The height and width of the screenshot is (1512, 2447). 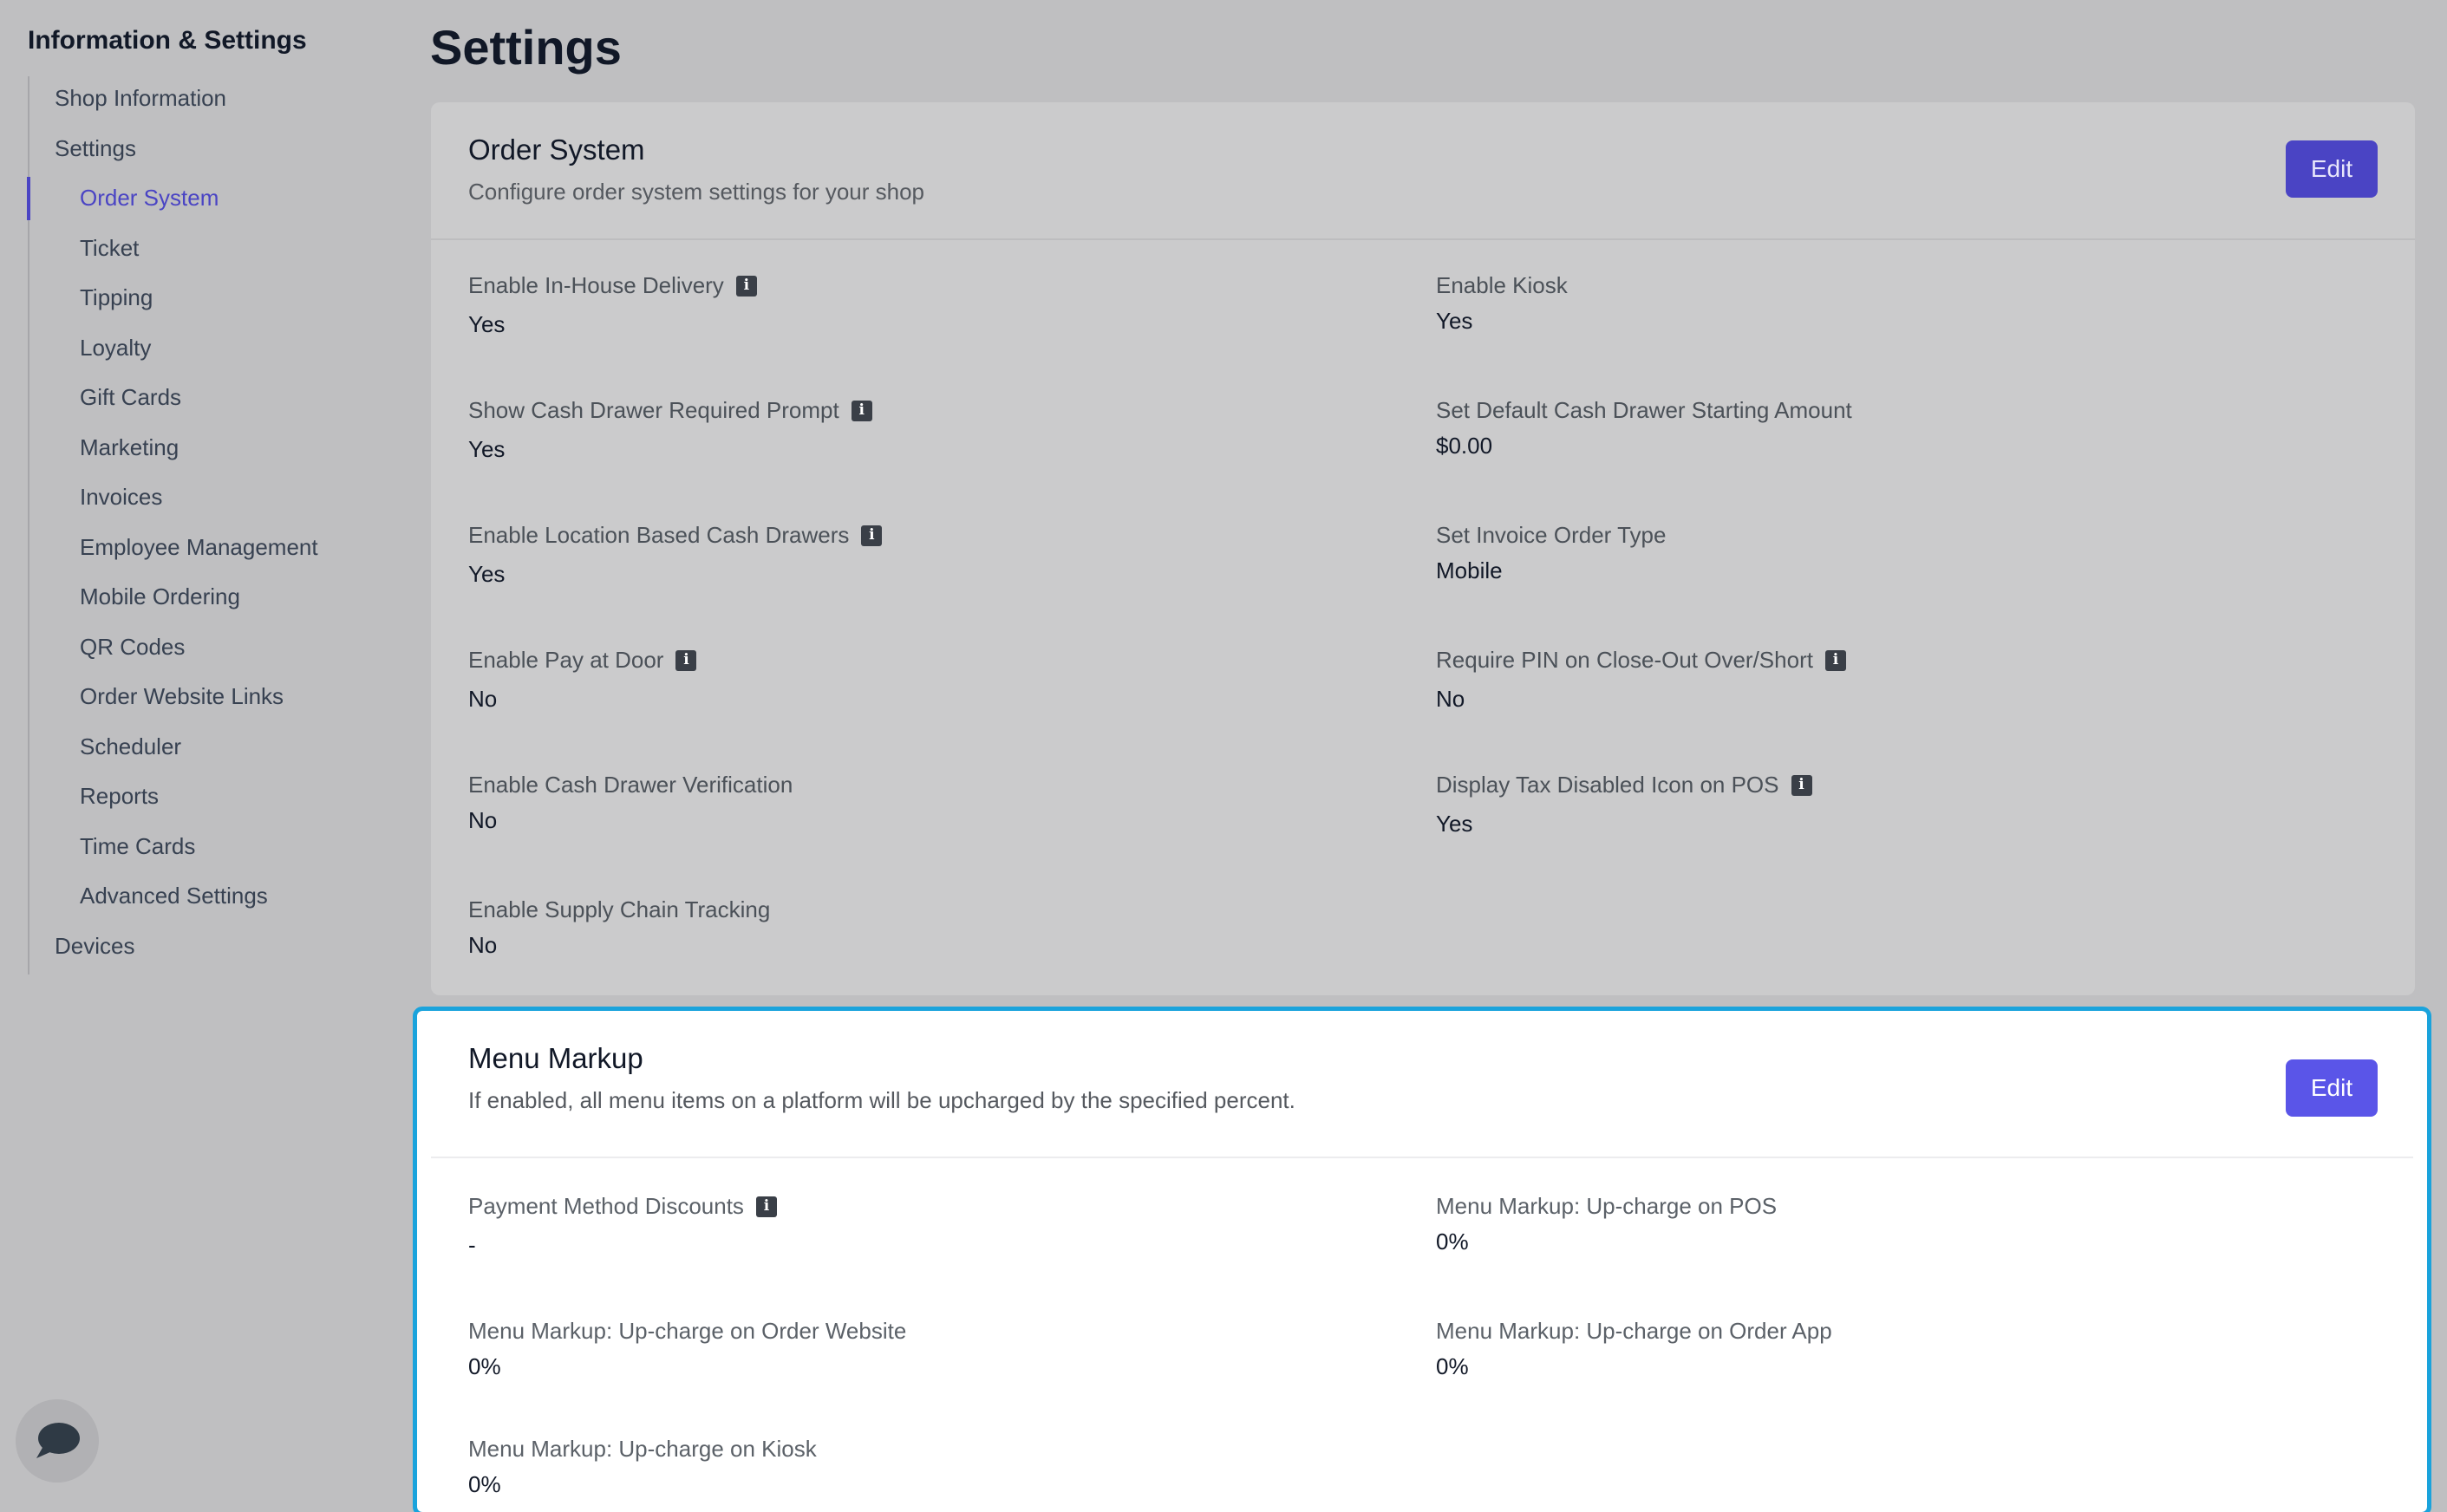 What do you see at coordinates (619, 909) in the screenshot?
I see `field-label: Enable Supply Chain Tracking` at bounding box center [619, 909].